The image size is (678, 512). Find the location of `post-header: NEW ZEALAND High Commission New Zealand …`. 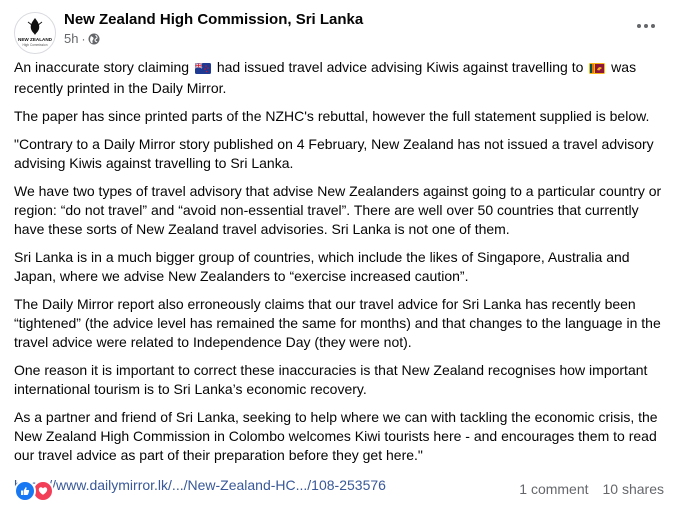

post-header: NEW ZEALAND High Commission New Zealand … is located at coordinates (340, 31).